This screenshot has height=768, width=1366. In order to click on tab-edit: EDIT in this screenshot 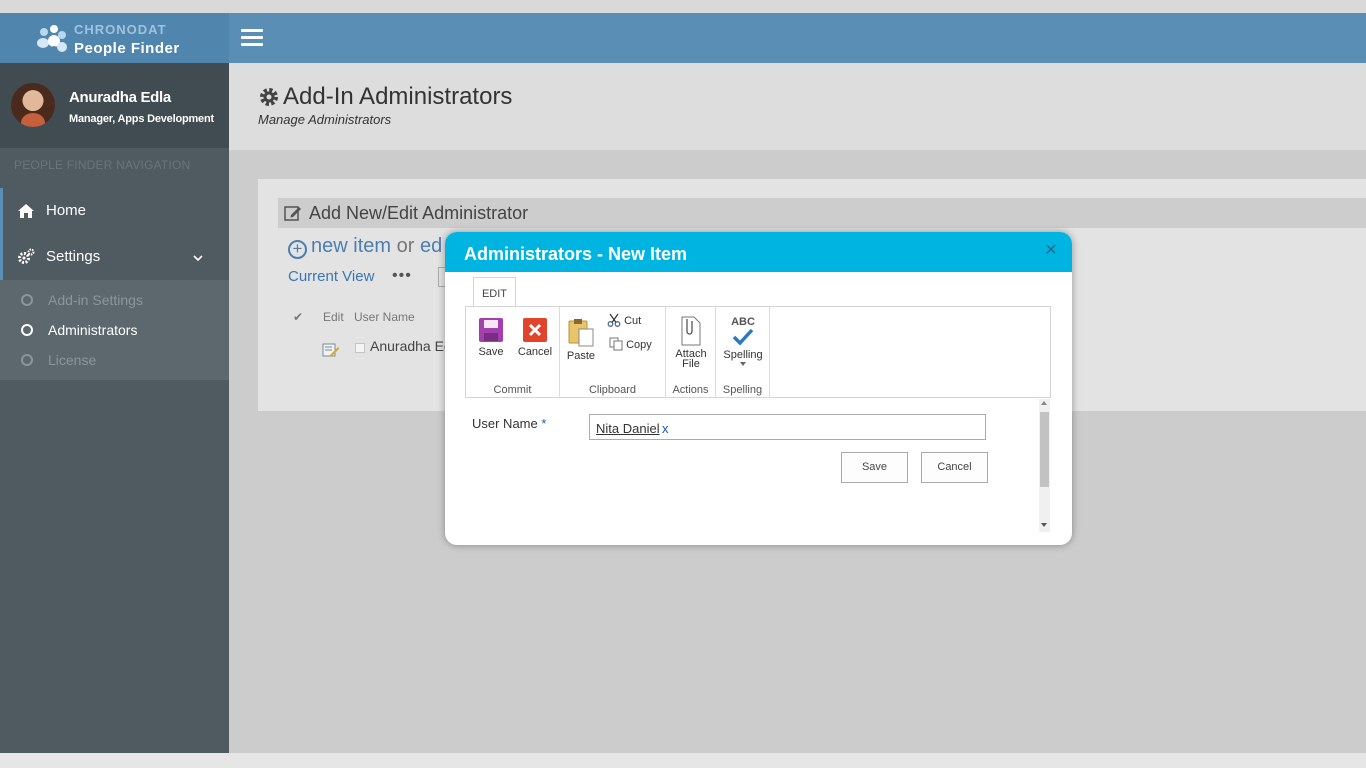, I will do `click(494, 292)`.